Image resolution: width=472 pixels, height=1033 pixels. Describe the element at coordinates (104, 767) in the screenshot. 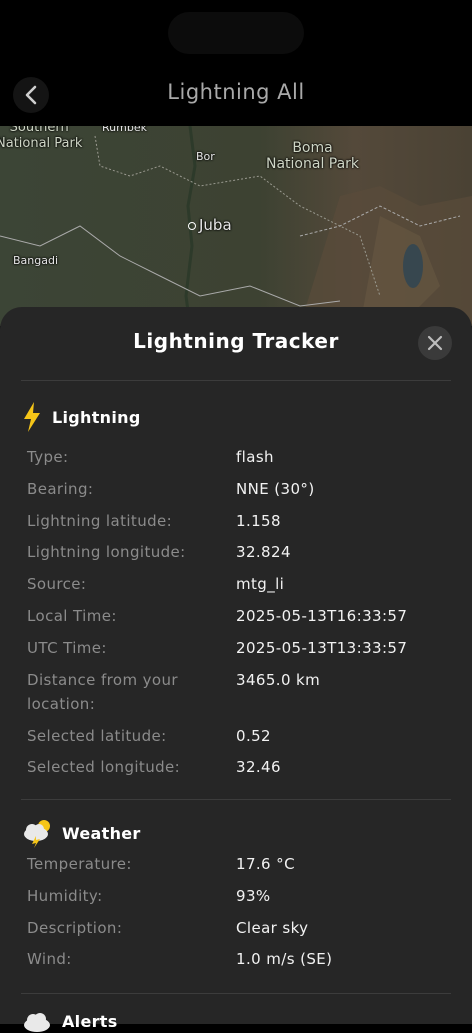

I see `detail-label: Selected longitude:` at that location.